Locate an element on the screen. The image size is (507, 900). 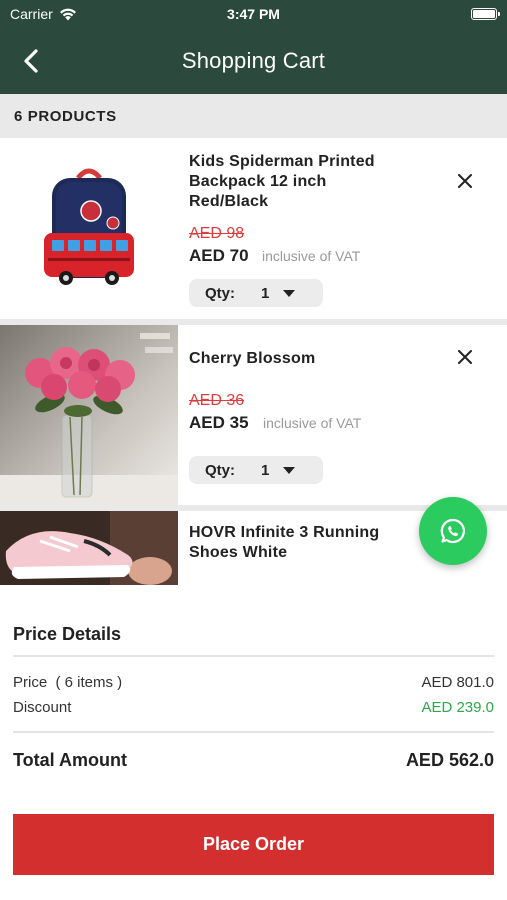
navigation-bar: Shopping Cart is located at coordinates (253, 62).